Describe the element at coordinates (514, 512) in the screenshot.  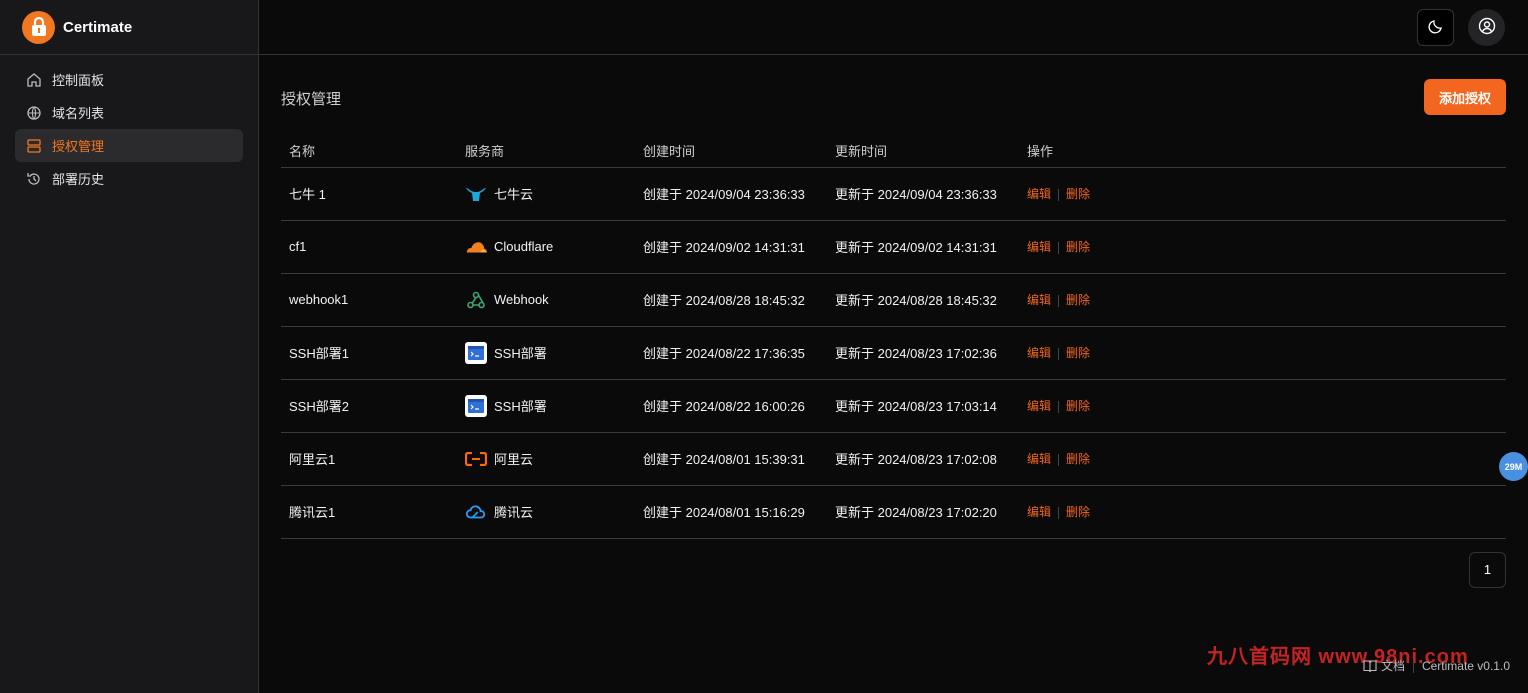
I see `provider-label: 腾讯云` at that location.